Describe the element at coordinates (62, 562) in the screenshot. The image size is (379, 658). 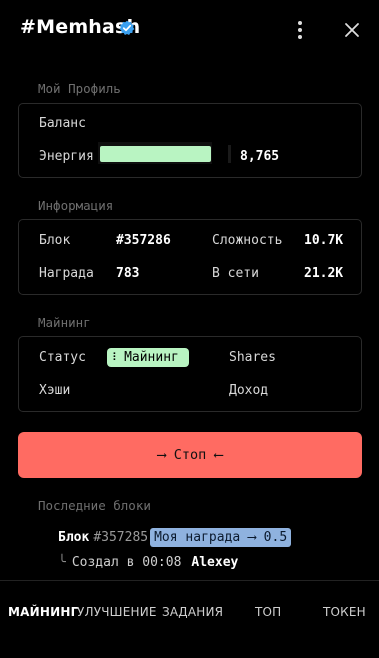
I see `tree-corner-icon: ╰` at that location.